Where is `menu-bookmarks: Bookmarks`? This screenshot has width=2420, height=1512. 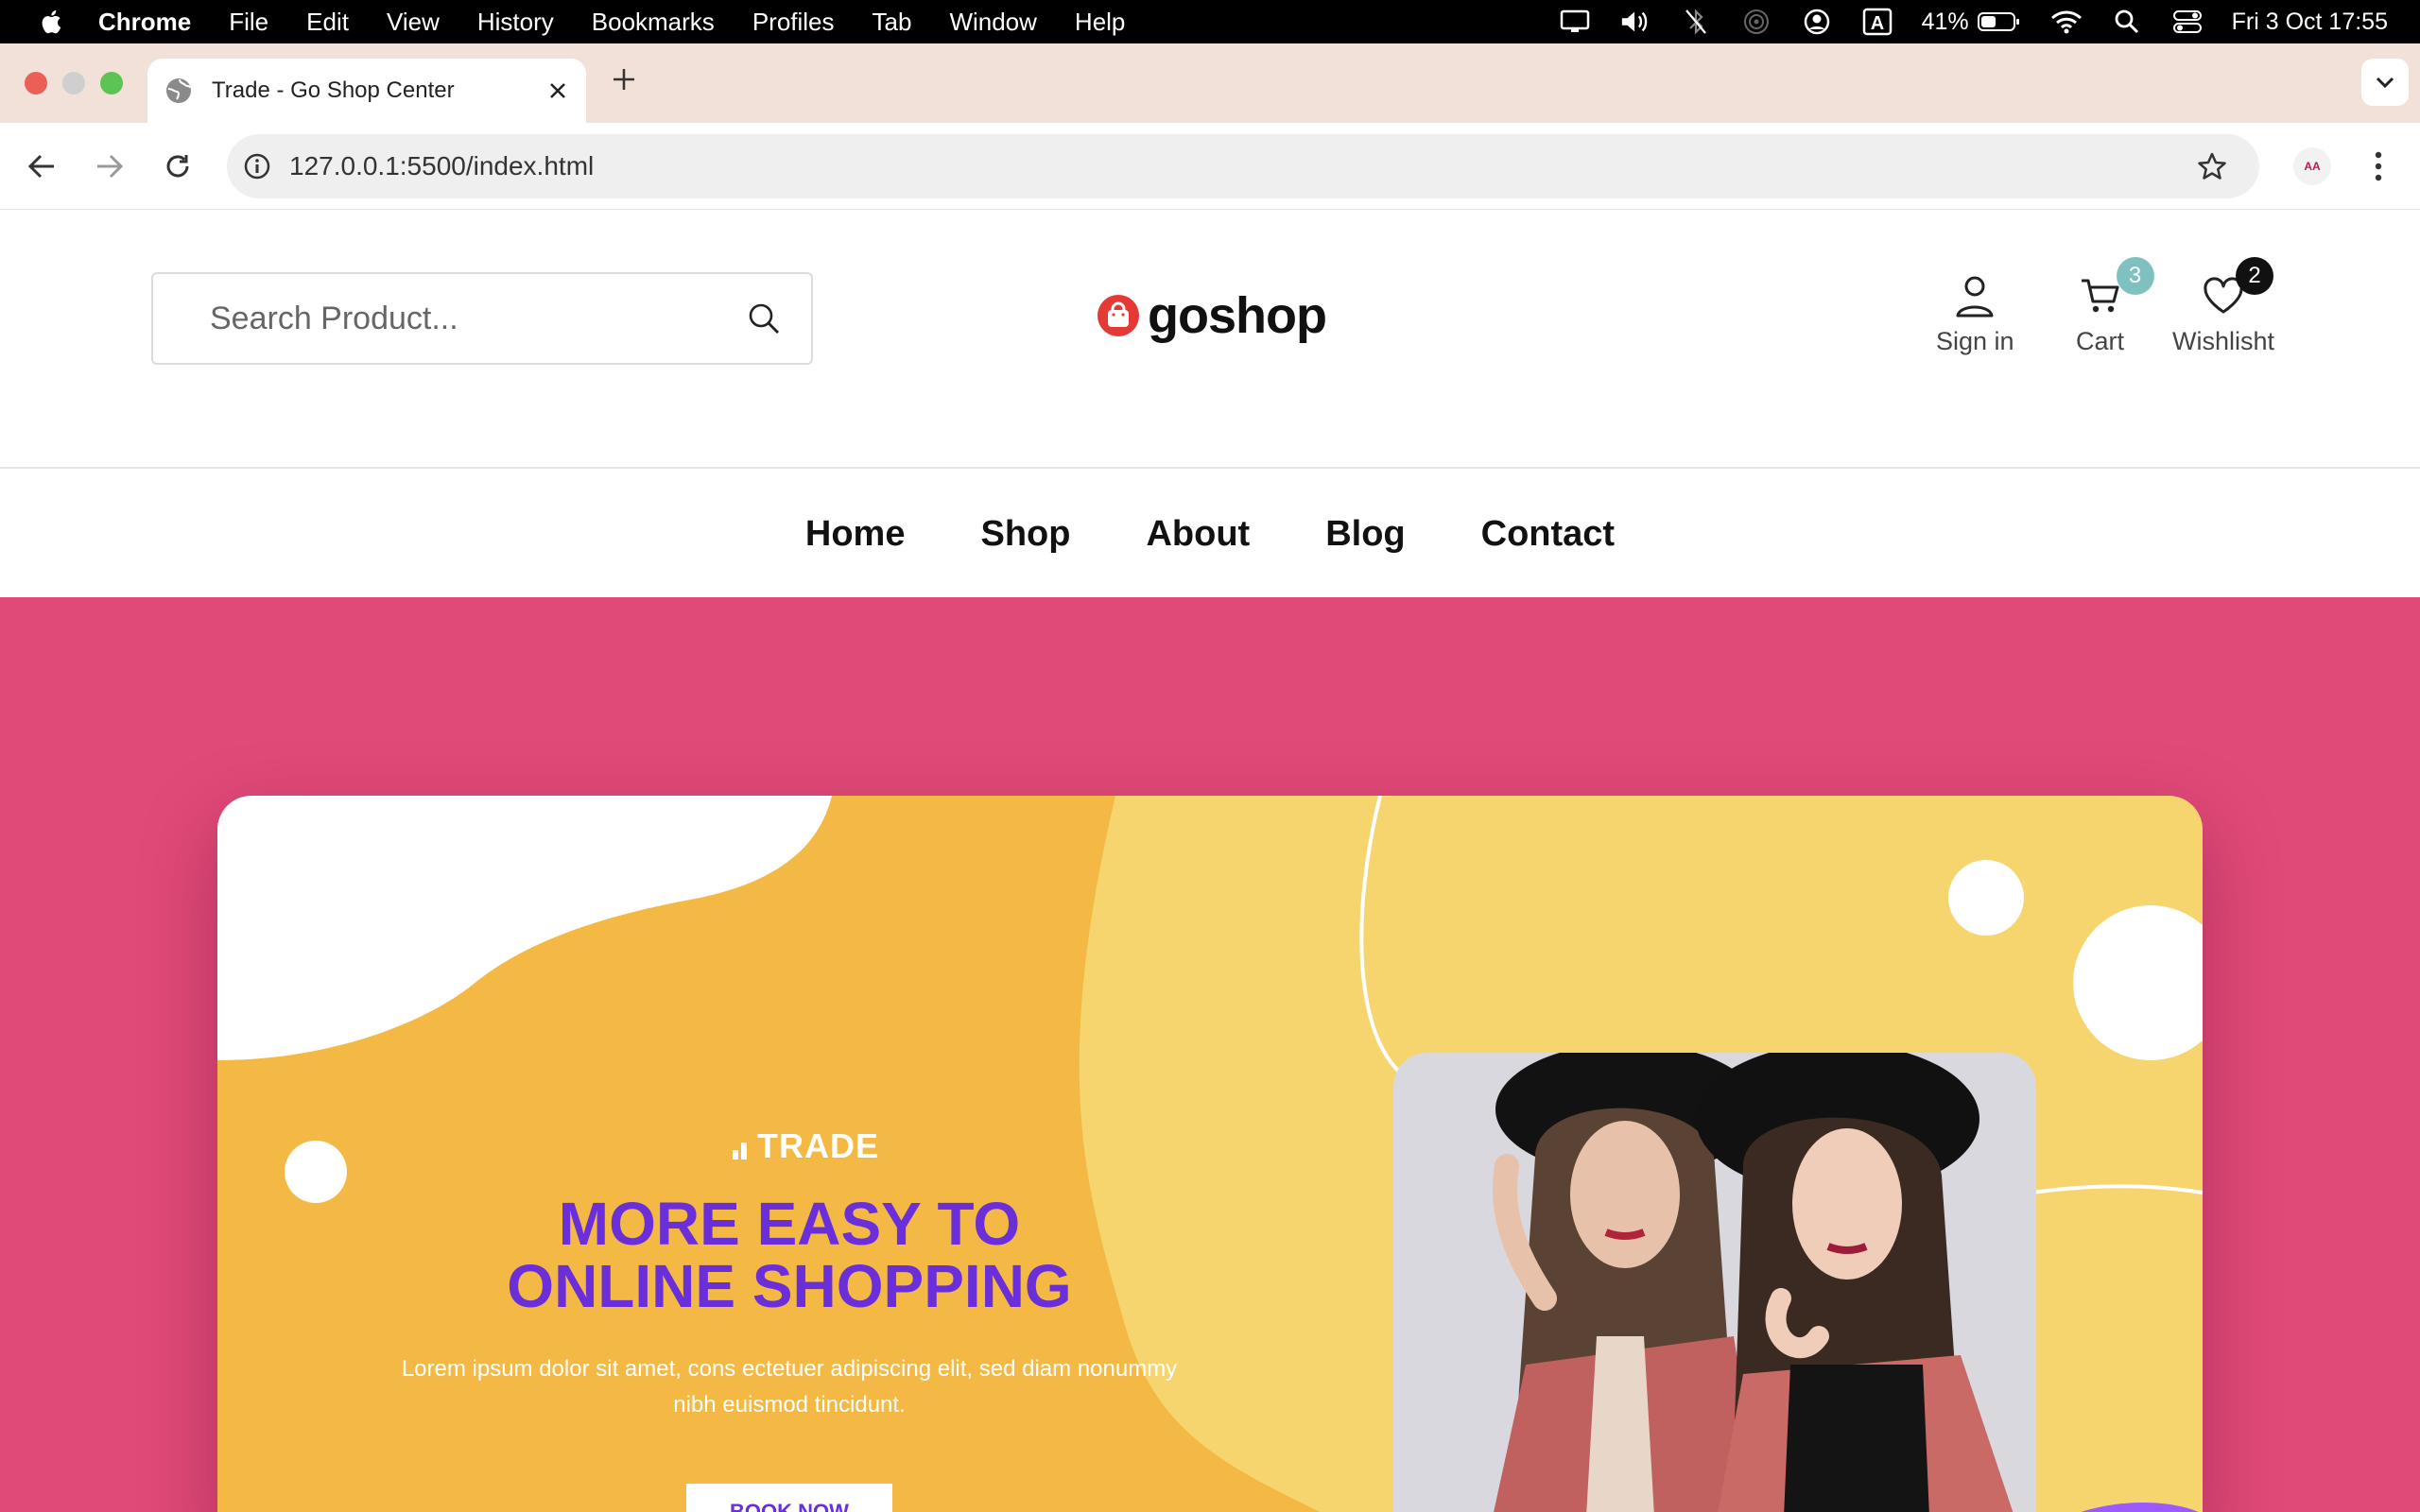 menu-bookmarks: Bookmarks is located at coordinates (653, 22).